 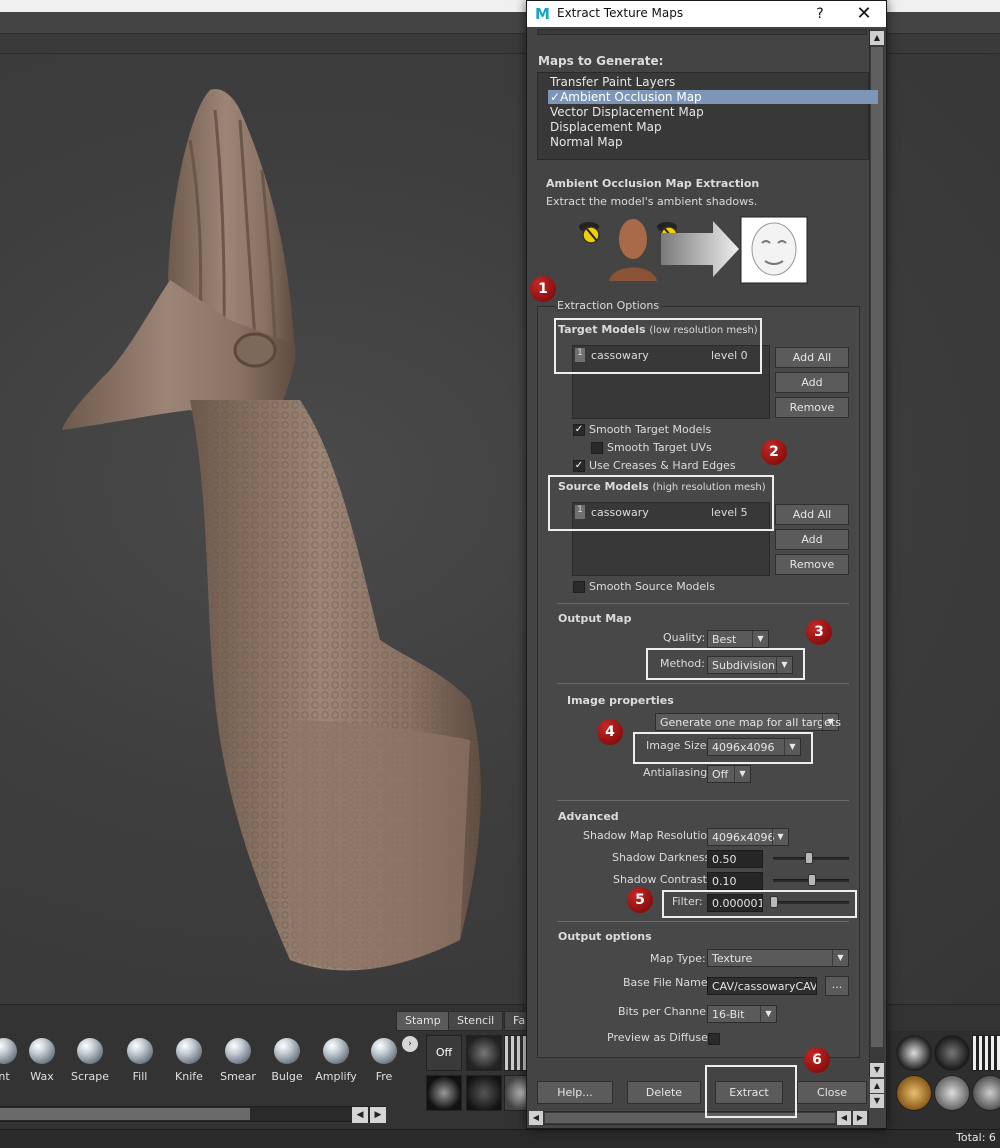 I want to click on ao-extraction-illustration, so click(x=693, y=250).